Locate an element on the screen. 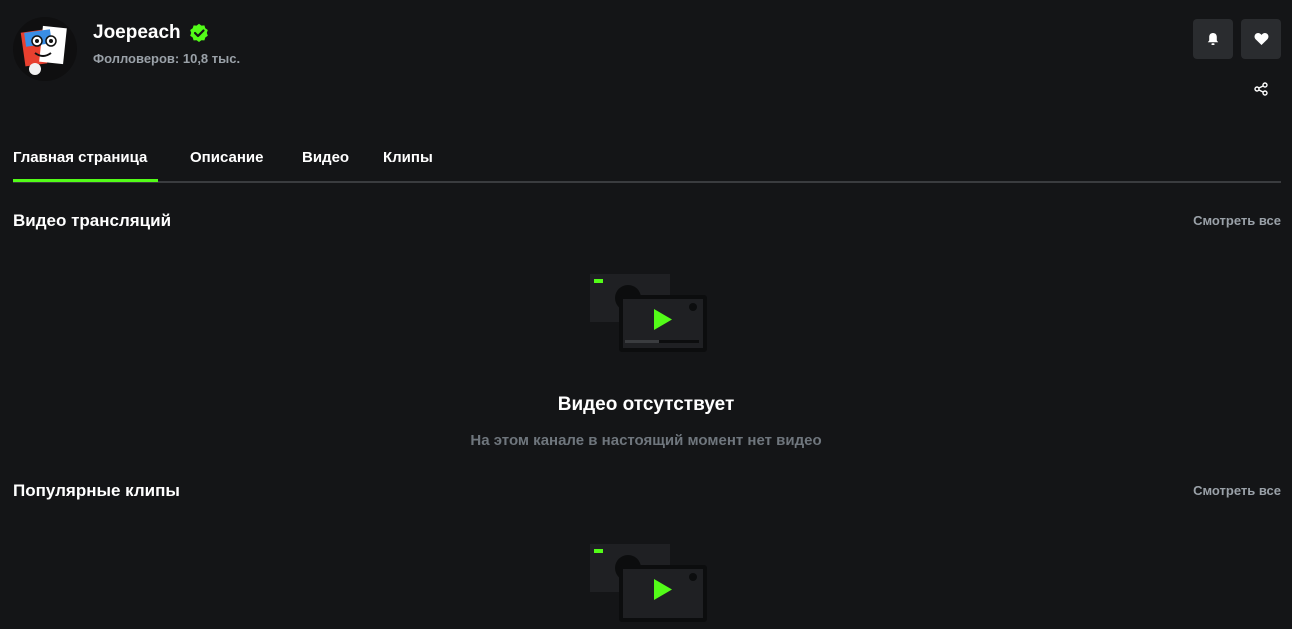 The width and height of the screenshot is (1292, 629). channel-avatar is located at coordinates (45, 49).